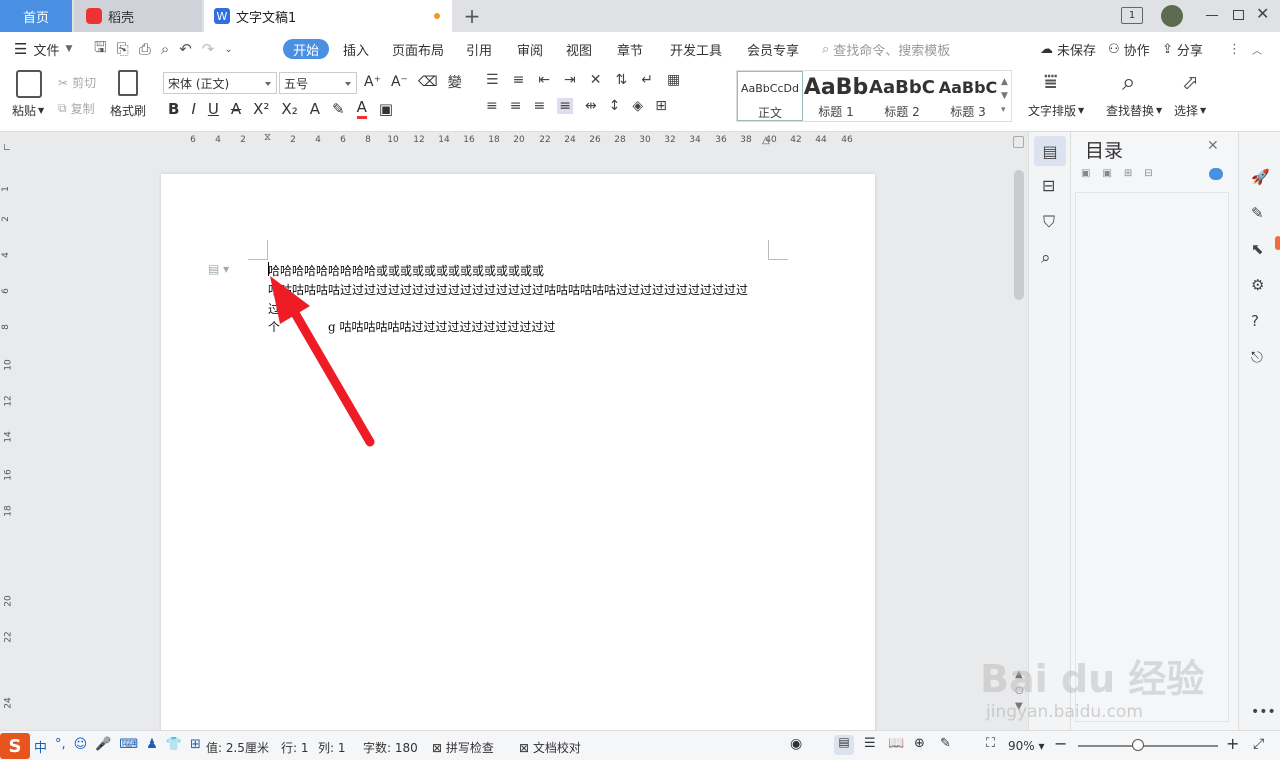  Describe the element at coordinates (428, 82) in the screenshot. I see `clear-format-icon: ⌫` at that location.